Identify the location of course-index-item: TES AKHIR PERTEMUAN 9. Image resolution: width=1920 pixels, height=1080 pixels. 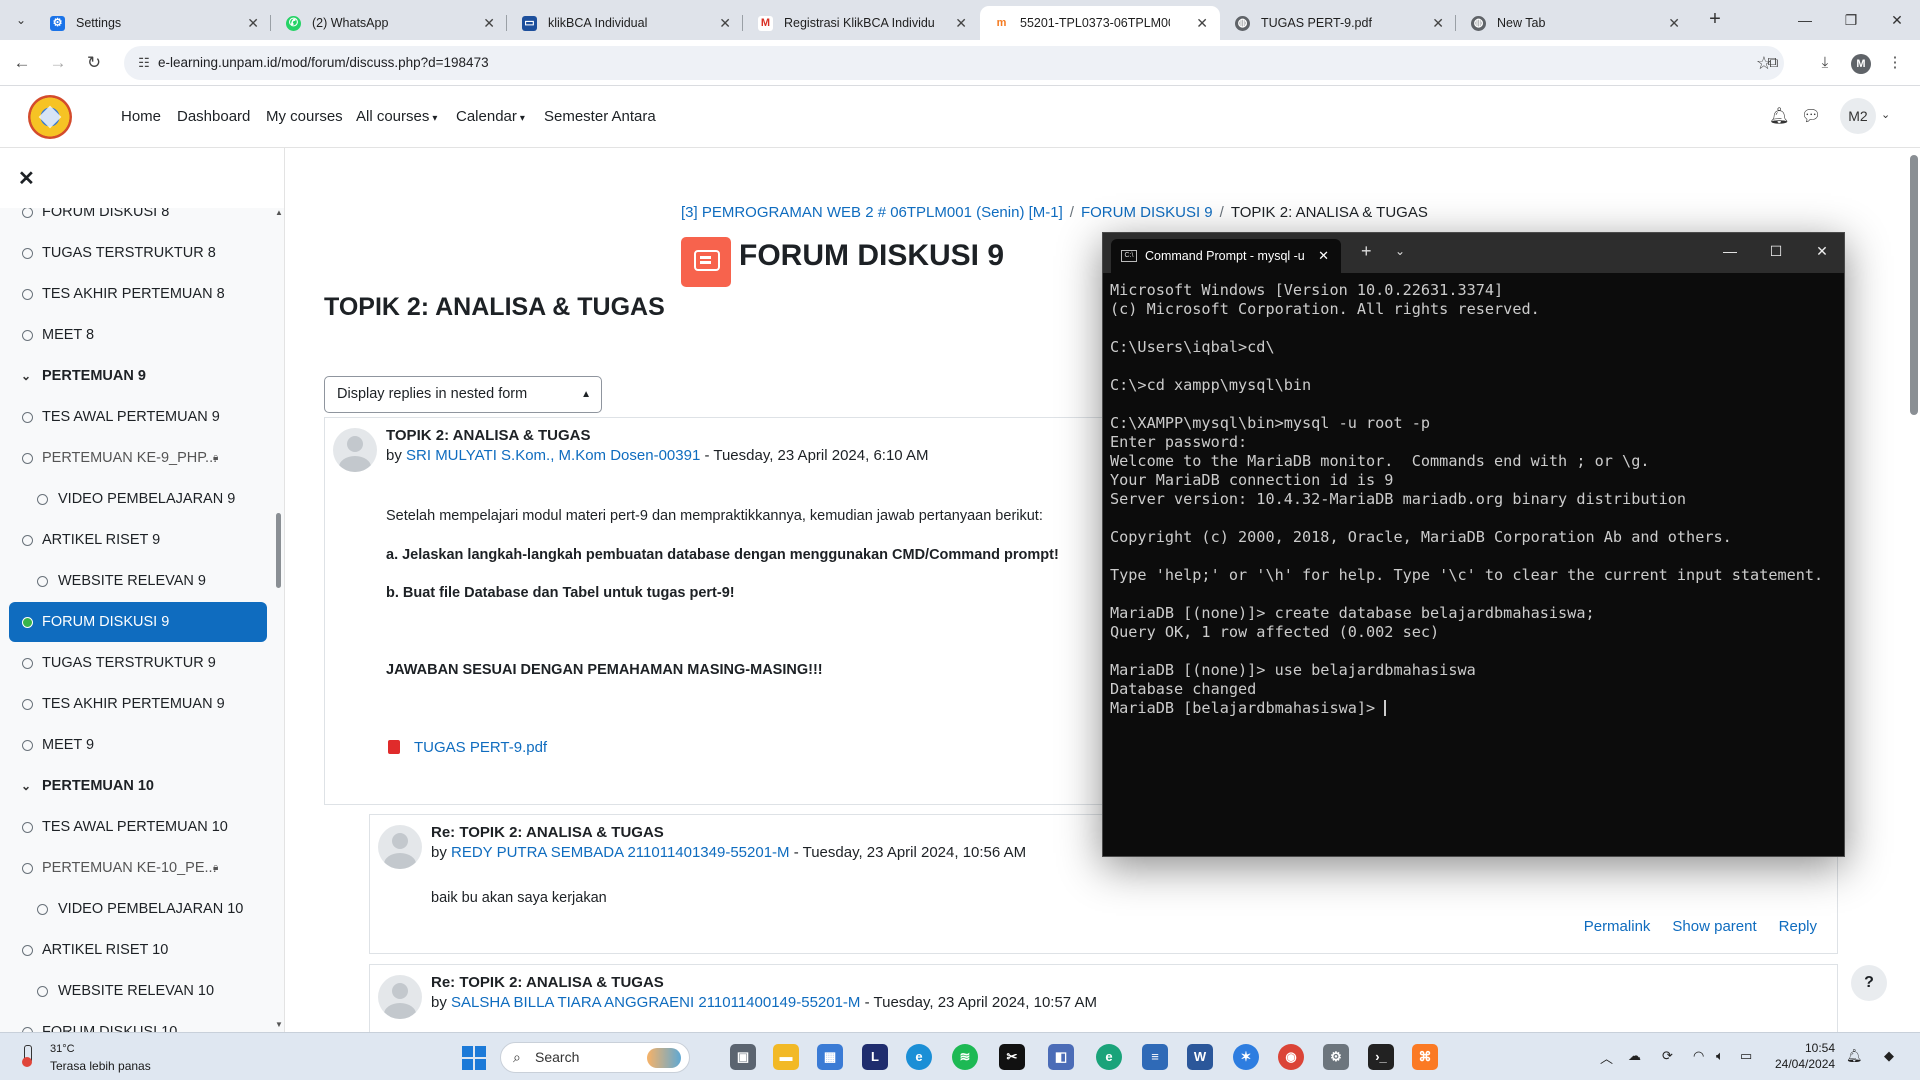
(138, 704).